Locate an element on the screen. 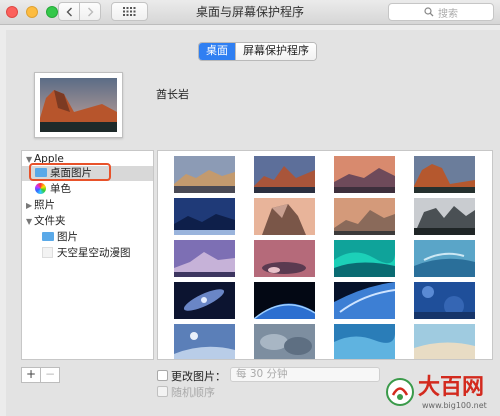 This screenshot has height=416, width=500. watermark-brand: 大百网 is located at coordinates (451, 387).